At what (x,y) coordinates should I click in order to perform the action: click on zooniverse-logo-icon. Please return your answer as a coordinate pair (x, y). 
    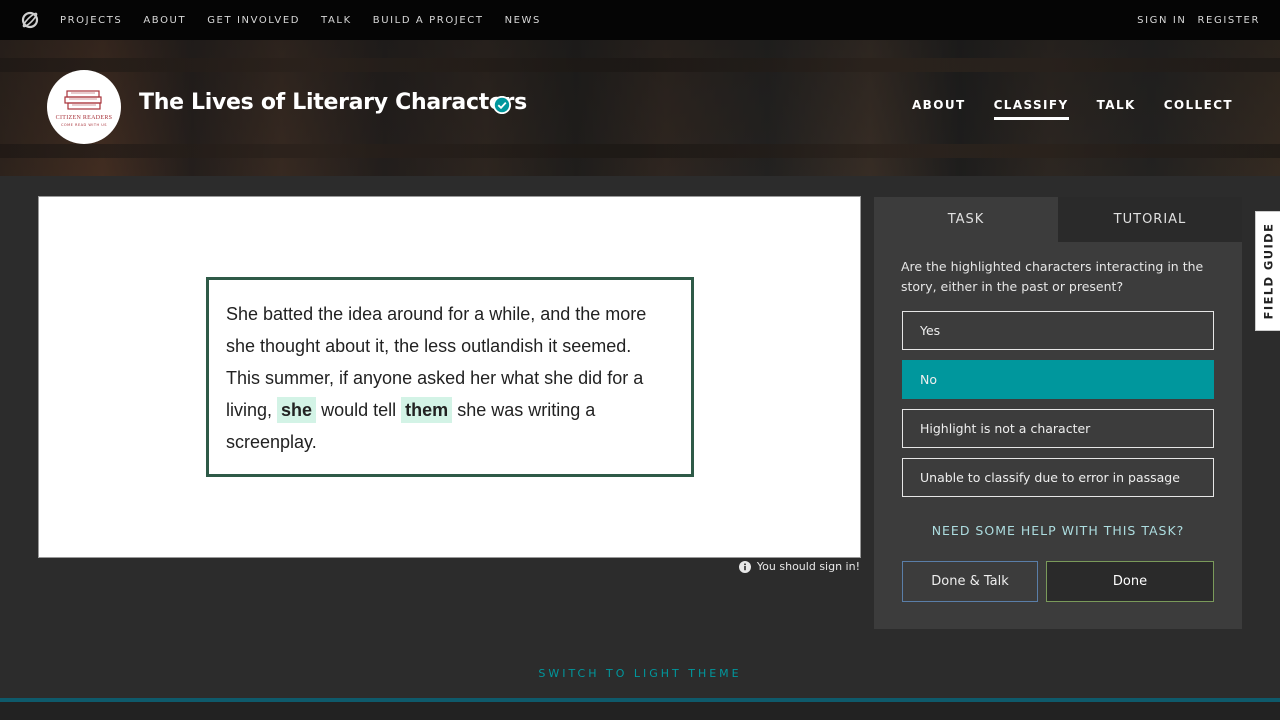
    Looking at the image, I should click on (30, 20).